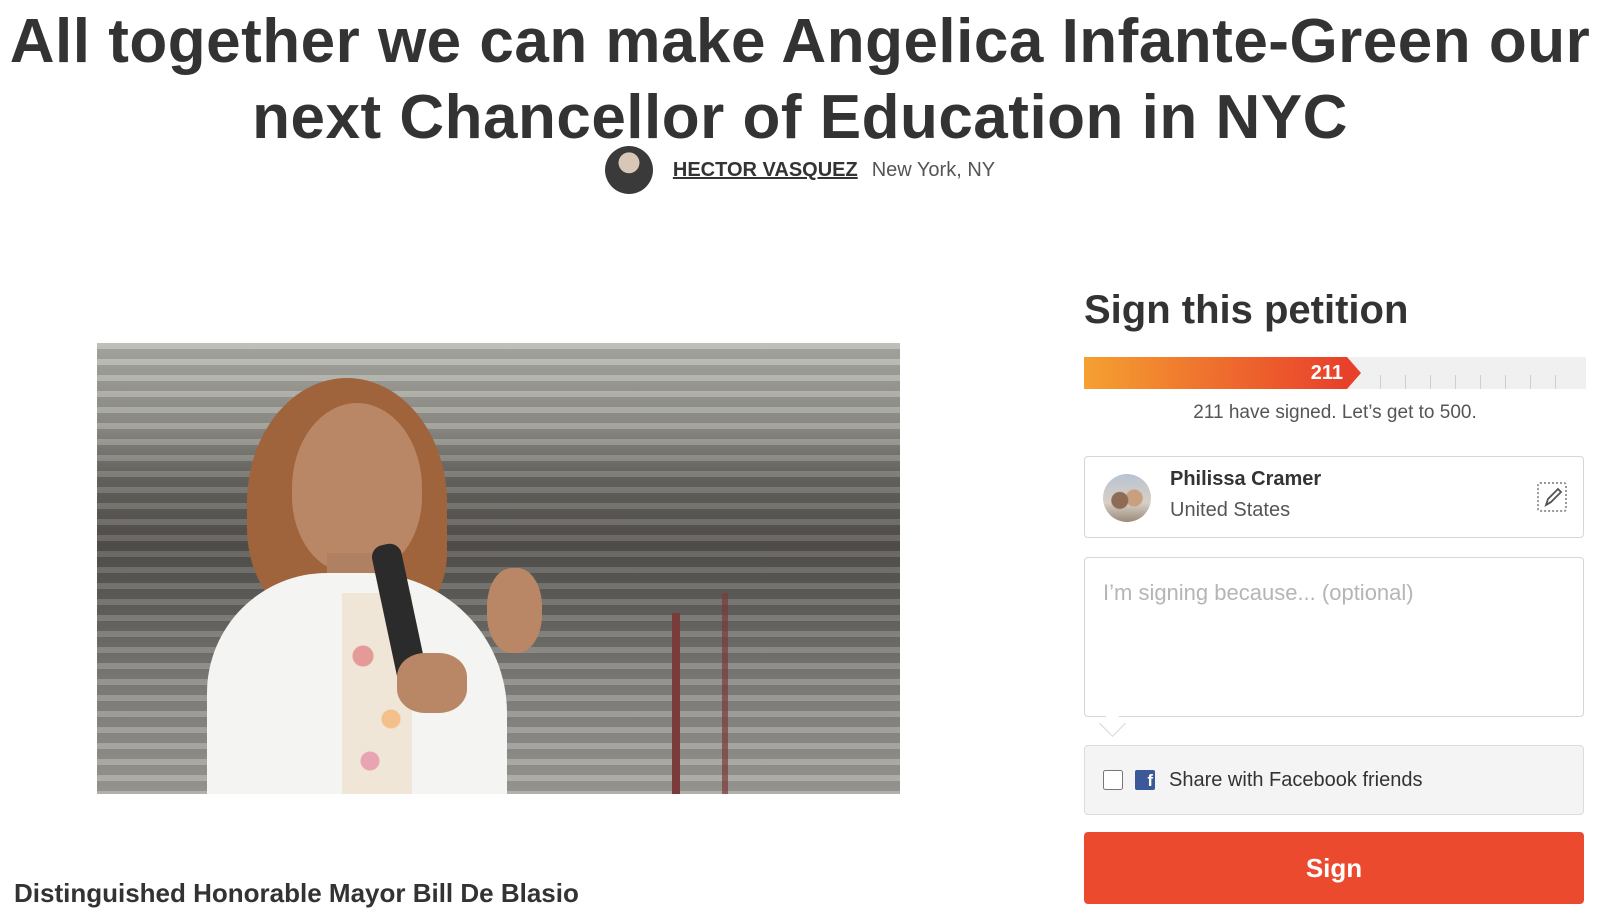 The image size is (1600, 909). Describe the element at coordinates (349, 578) in the screenshot. I see `photo-speaker` at that location.